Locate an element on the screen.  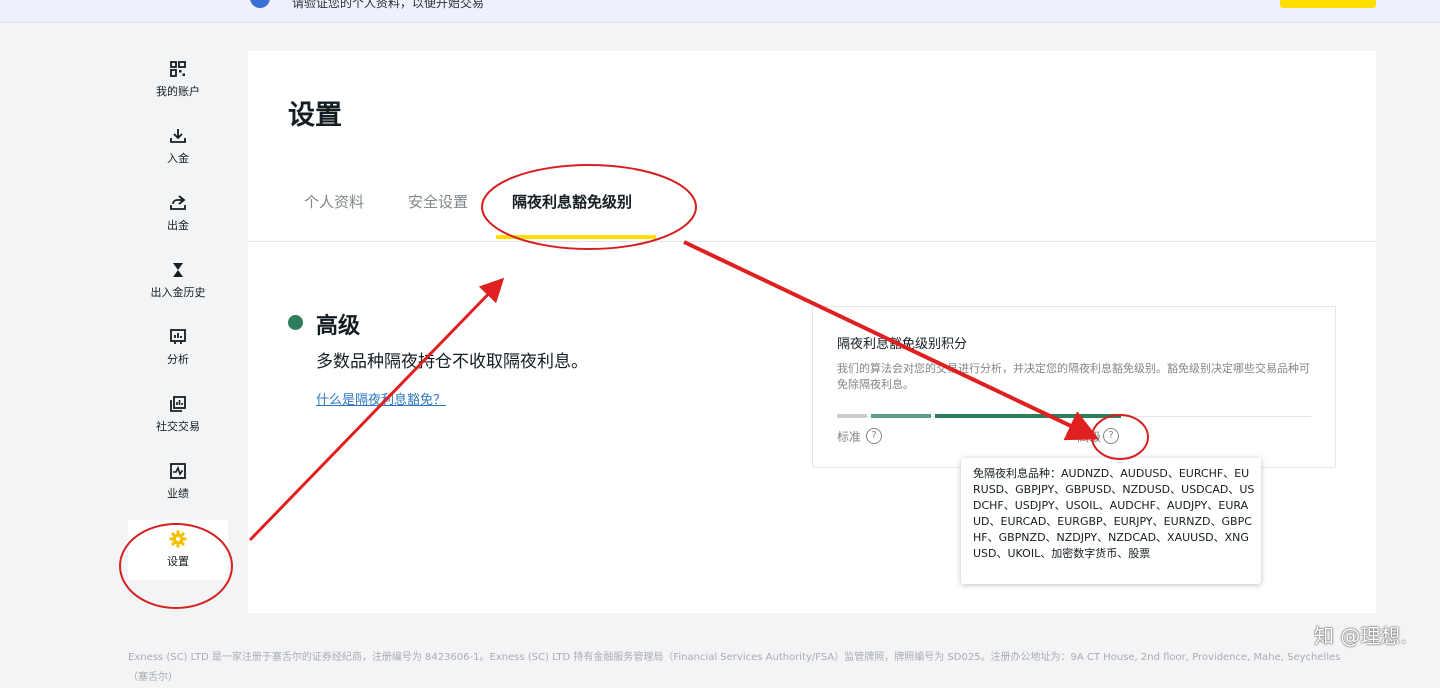
level-status-dot is located at coordinates (295, 322).